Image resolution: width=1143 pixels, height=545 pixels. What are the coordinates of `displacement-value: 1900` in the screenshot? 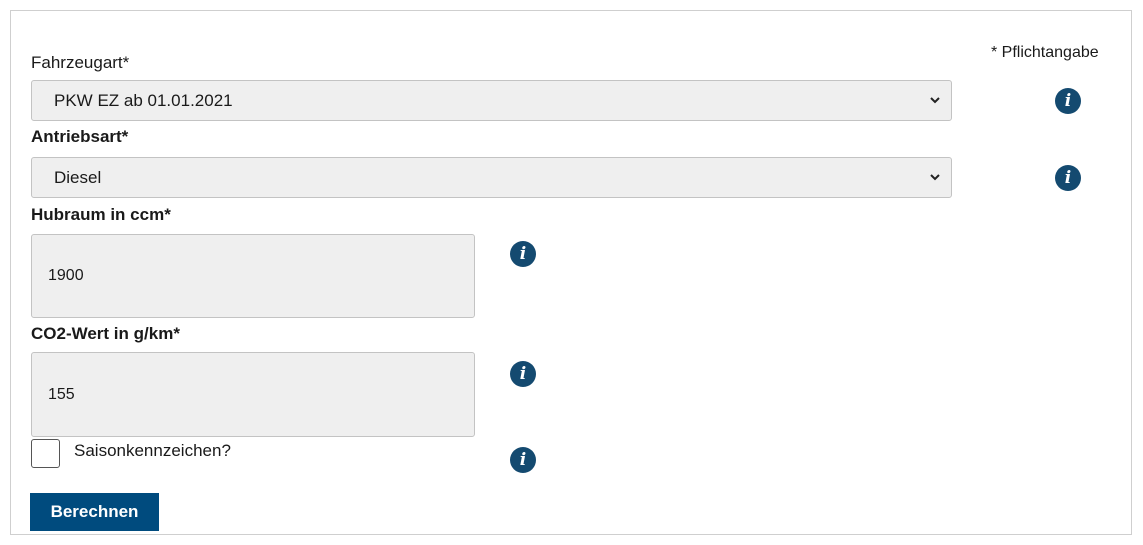 It's located at (66, 275).